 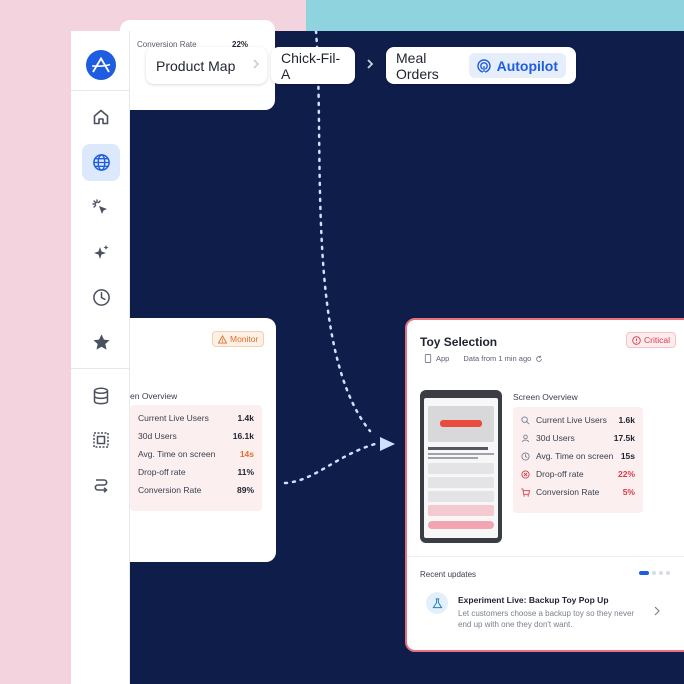 I want to click on experiment-icon, so click(x=437, y=603).